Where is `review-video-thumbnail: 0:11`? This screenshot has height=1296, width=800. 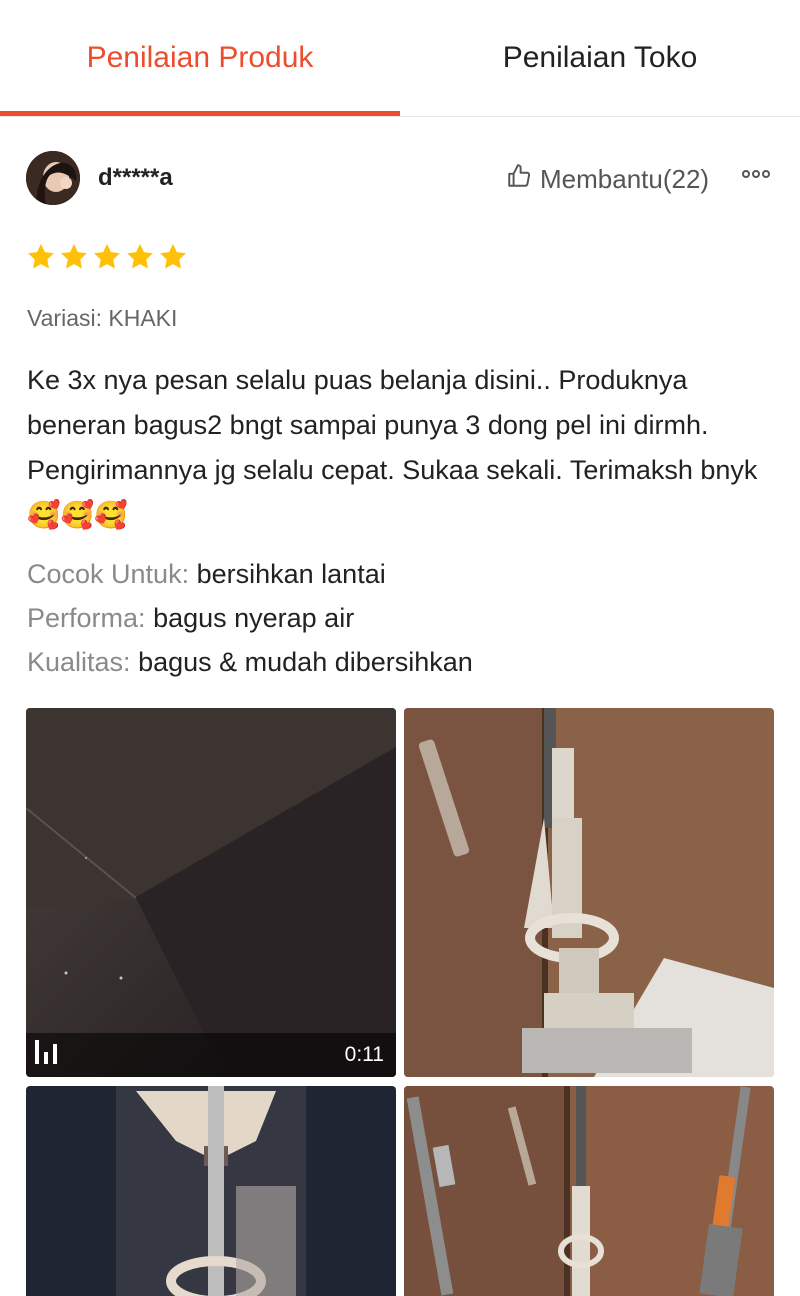
review-video-thumbnail: 0:11 is located at coordinates (211, 892).